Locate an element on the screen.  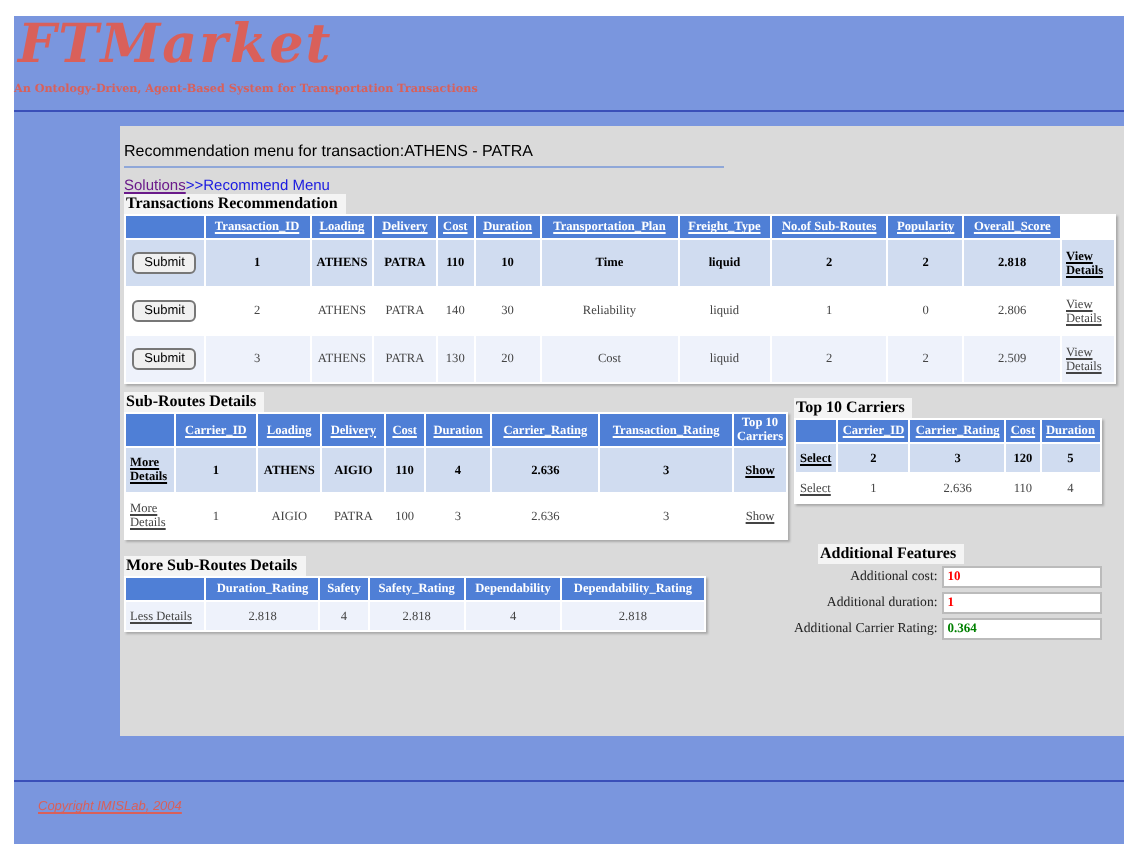
section-title: More Sub-Routes Details is located at coordinates (215, 566).